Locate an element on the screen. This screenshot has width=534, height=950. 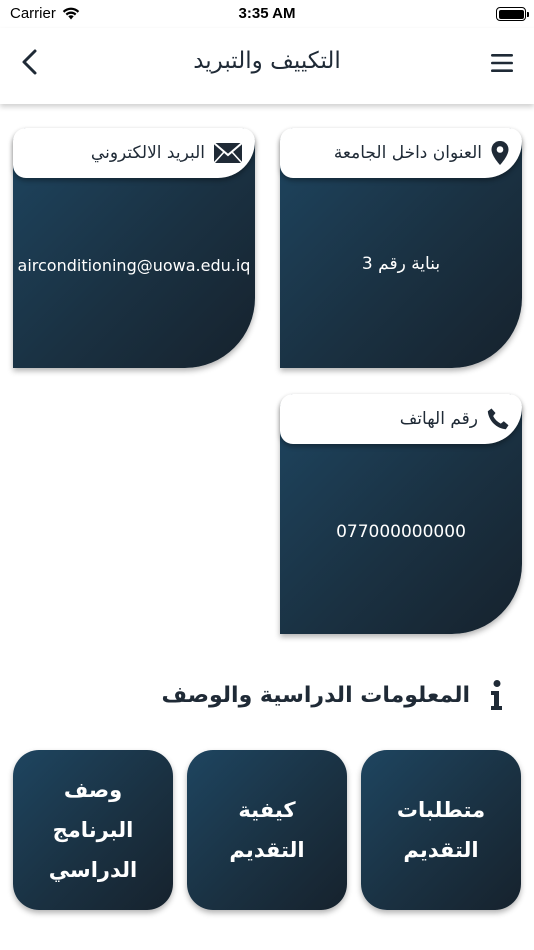
status-time: 3:35 AM is located at coordinates (267, 13).